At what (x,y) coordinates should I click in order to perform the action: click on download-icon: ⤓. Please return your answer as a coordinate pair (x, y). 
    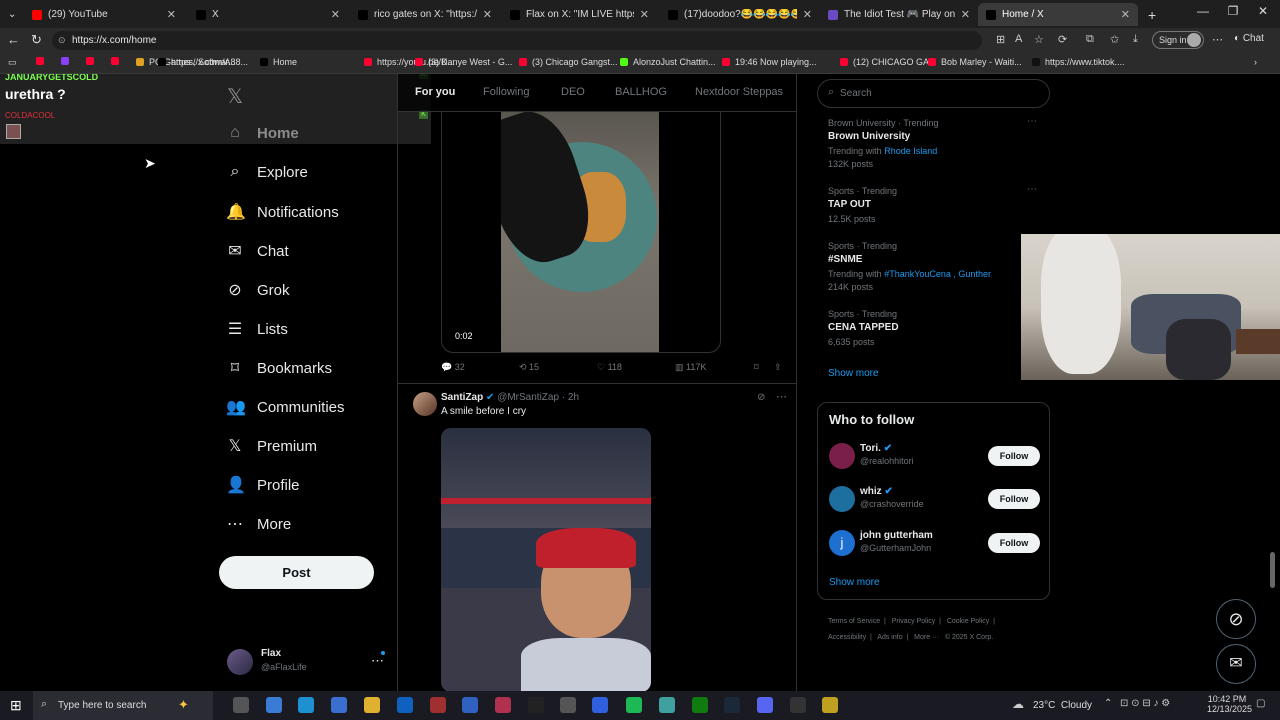
    Looking at the image, I should click on (1135, 39).